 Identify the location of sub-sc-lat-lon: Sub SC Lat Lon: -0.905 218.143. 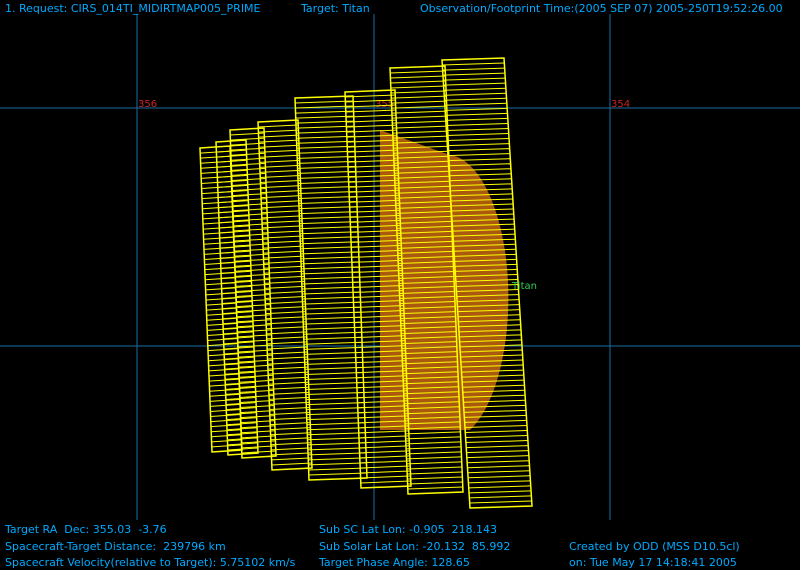
(408, 529).